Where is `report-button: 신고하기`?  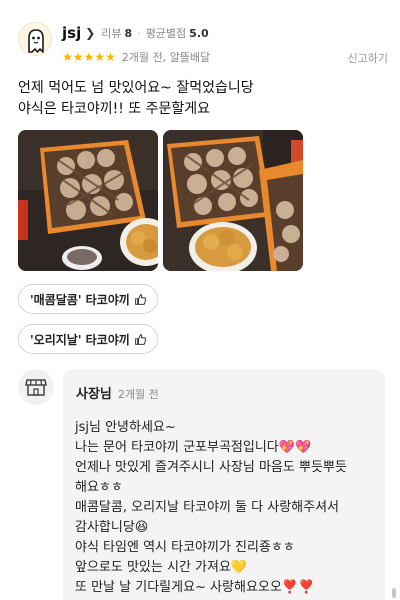 report-button: 신고하기 is located at coordinates (368, 58).